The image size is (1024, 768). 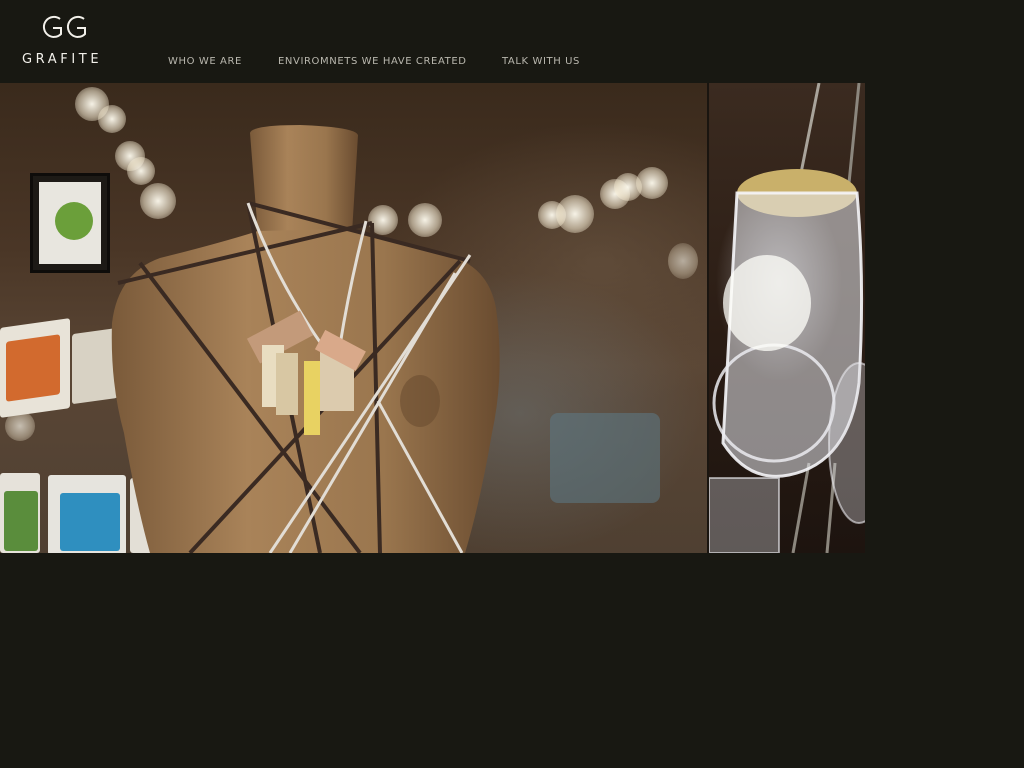 I want to click on glass-jar-icon, so click(x=787, y=318).